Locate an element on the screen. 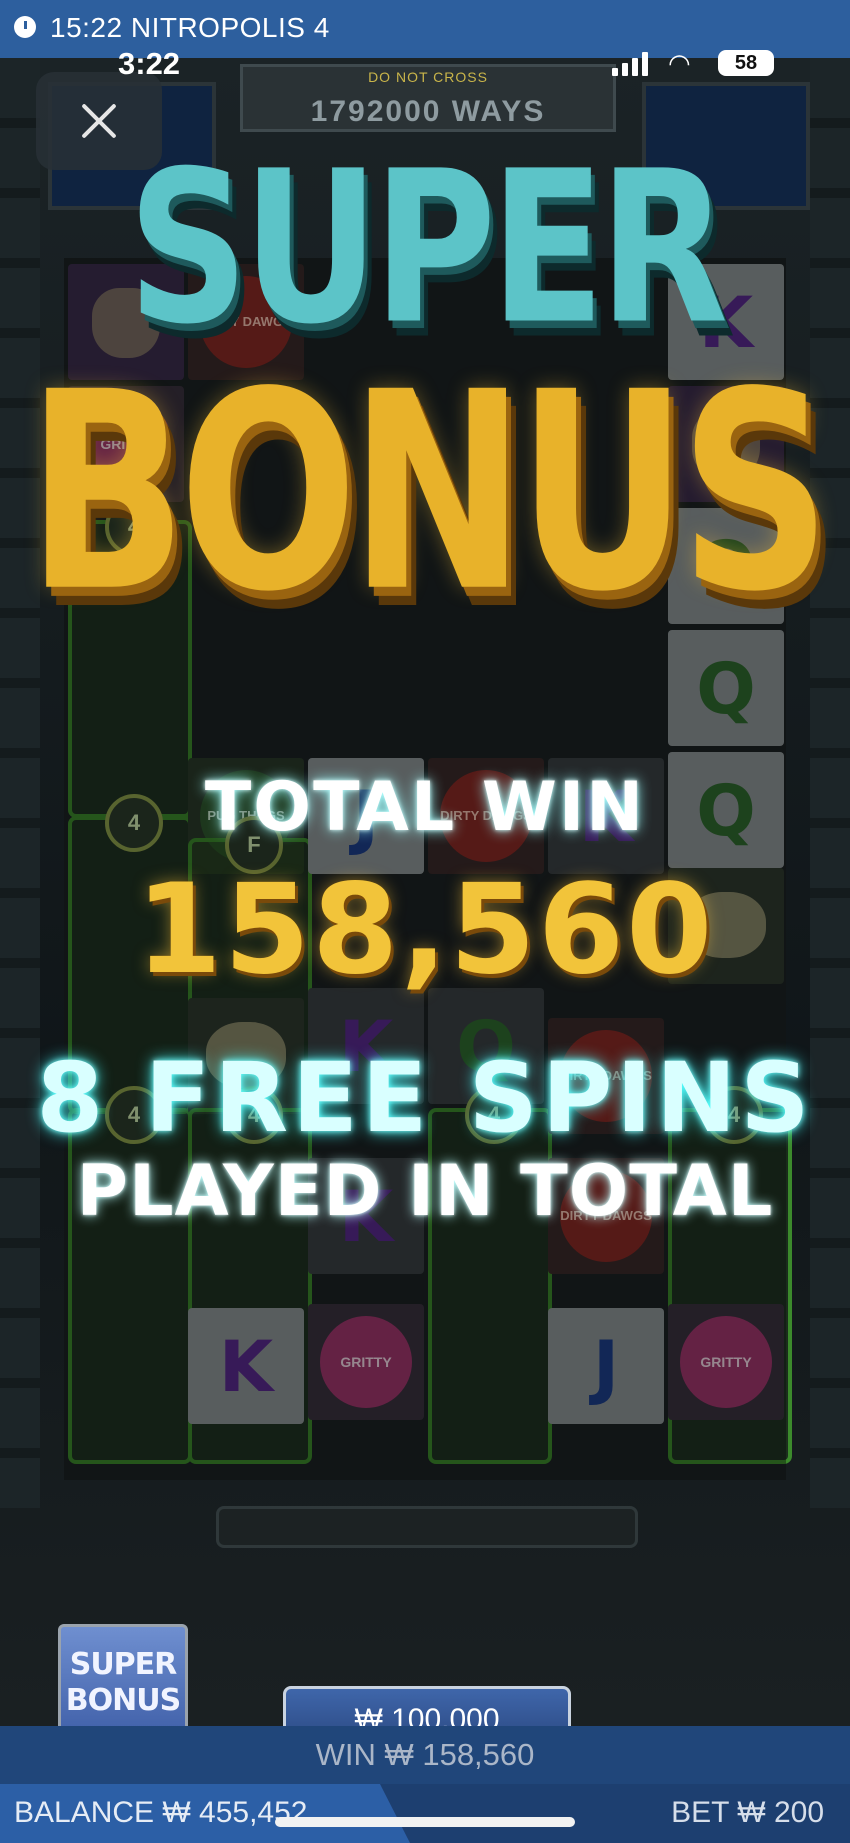  super-bonus-label-1: SUPER is located at coordinates (123, 1664).